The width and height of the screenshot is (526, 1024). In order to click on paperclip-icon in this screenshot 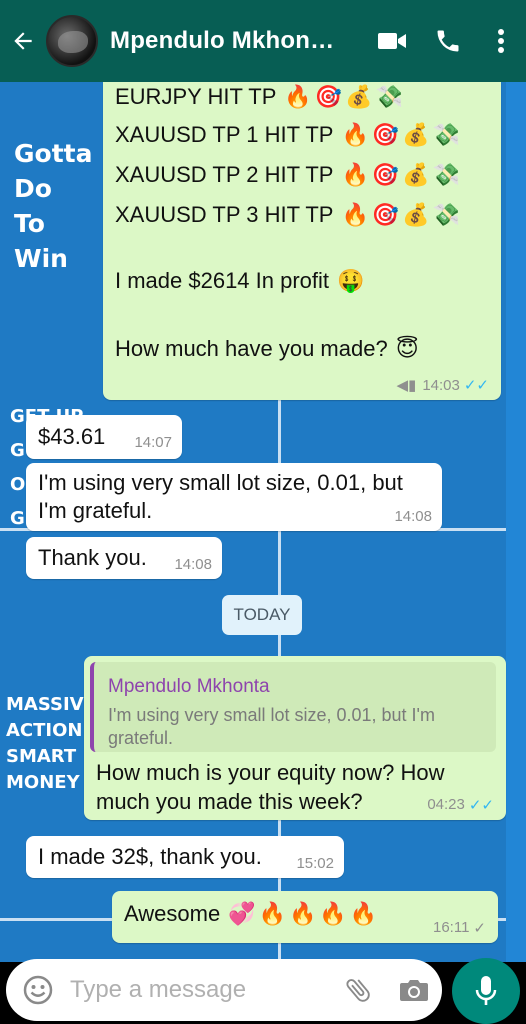, I will do `click(358, 990)`.